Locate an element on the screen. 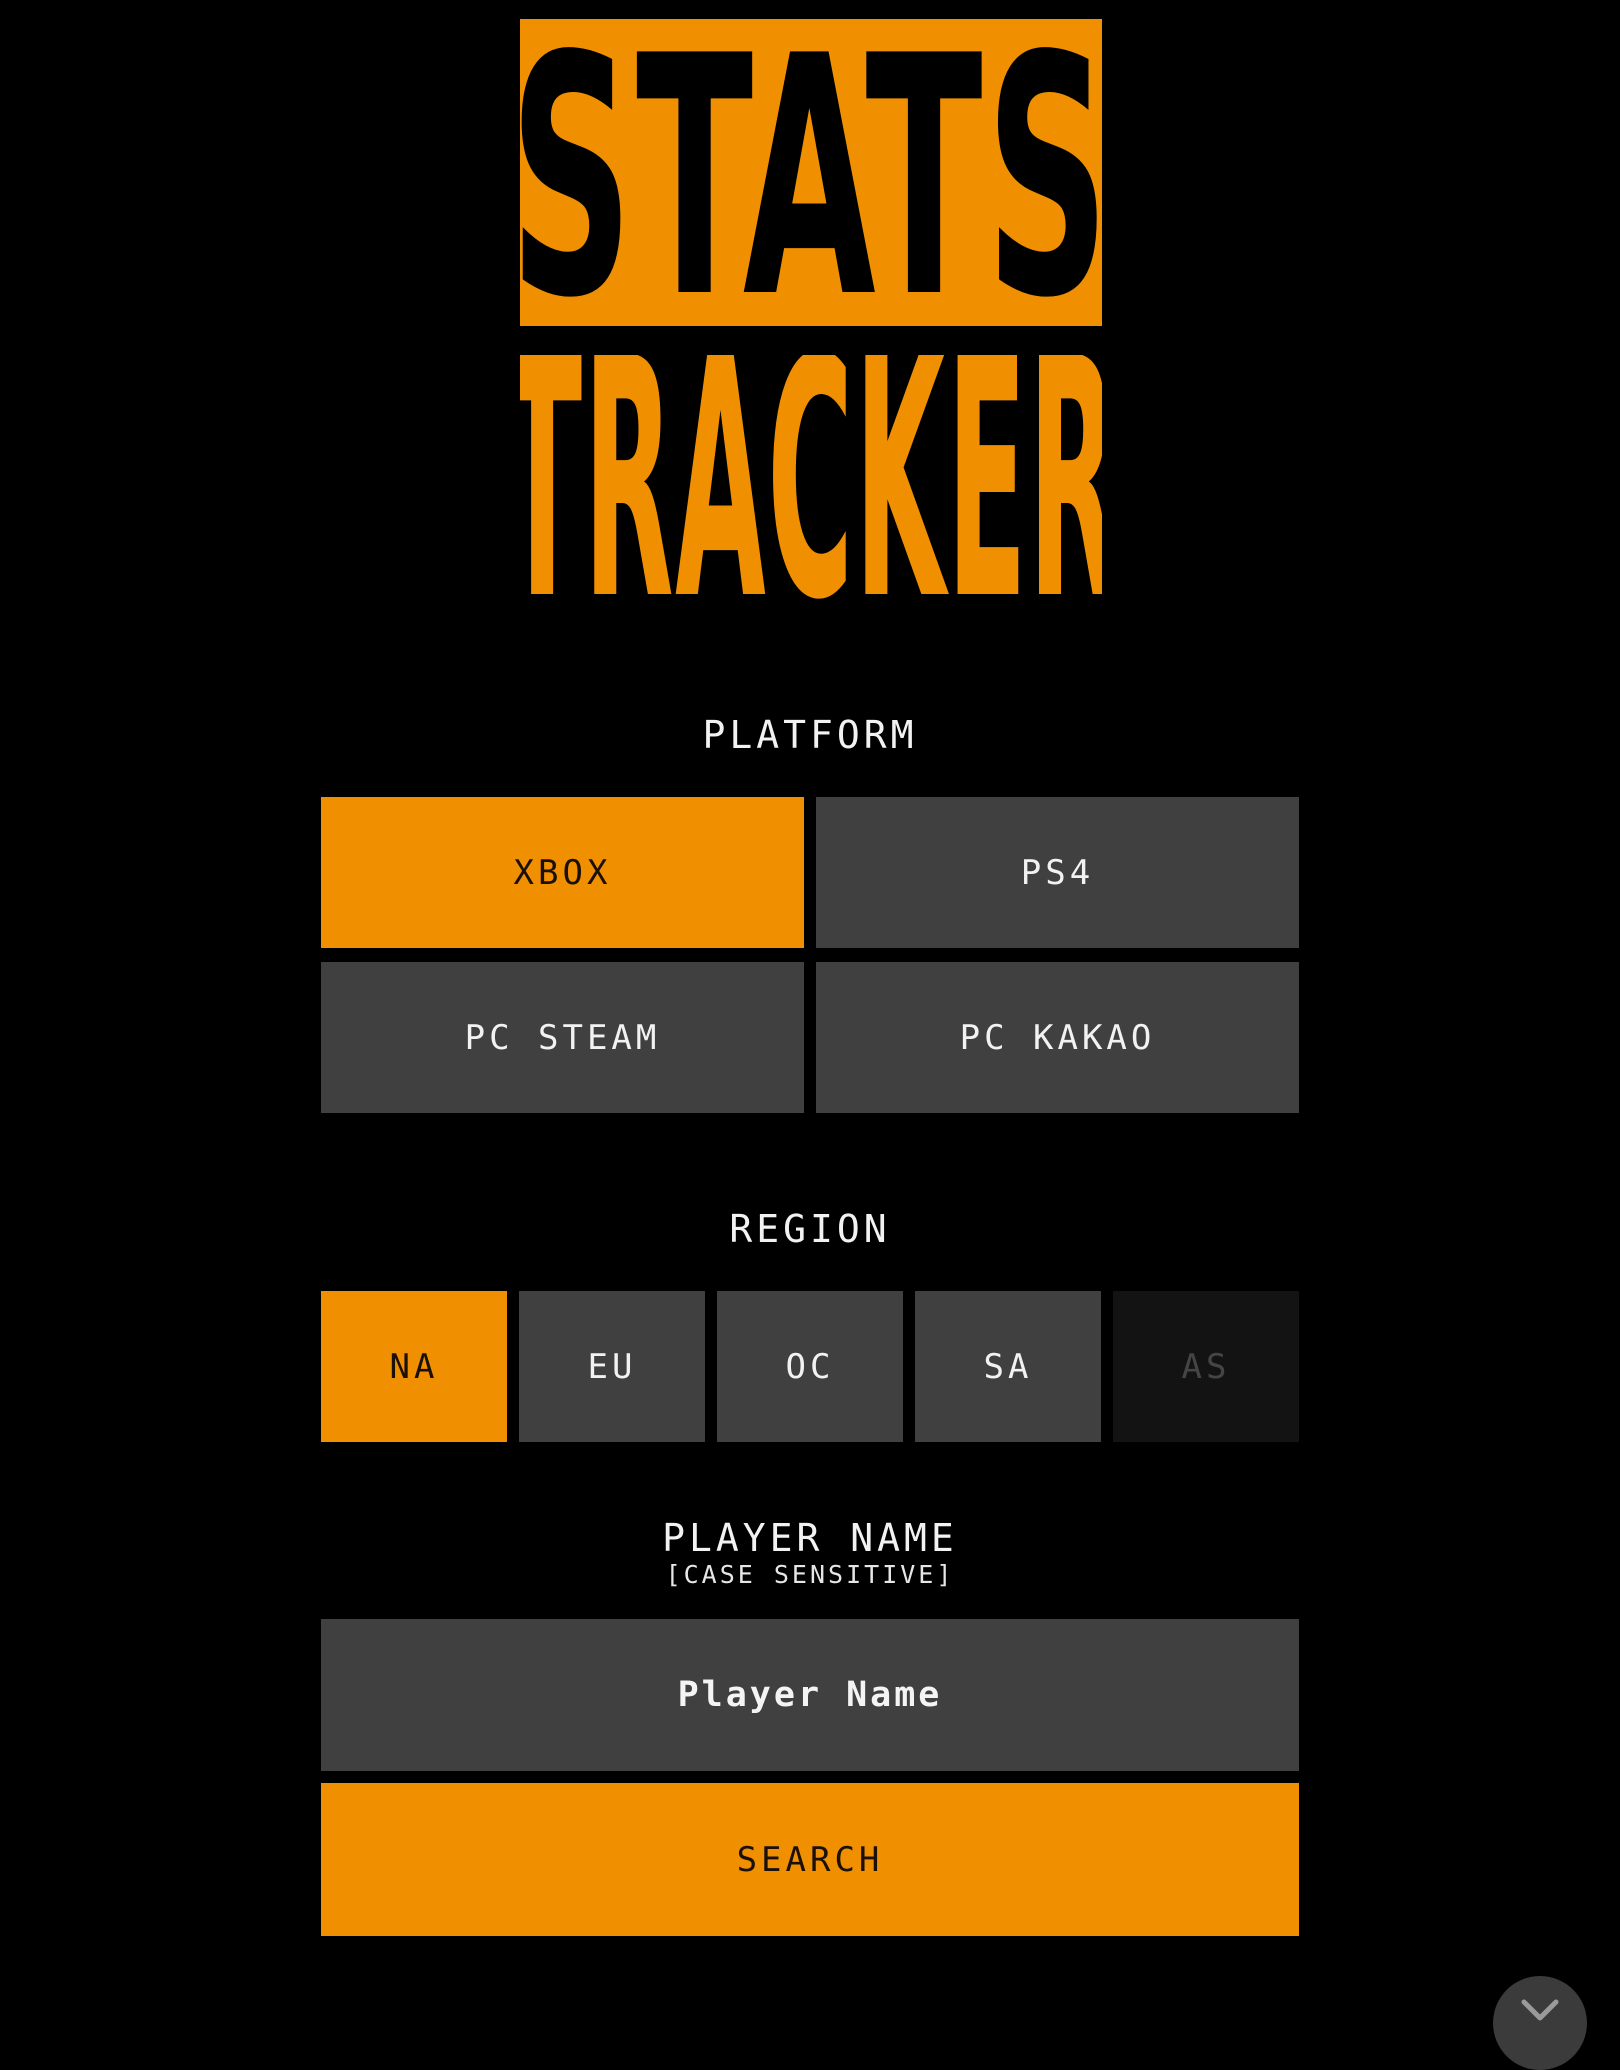 The image size is (1620, 2070). logo-stats-box: STATS is located at coordinates (811, 172).